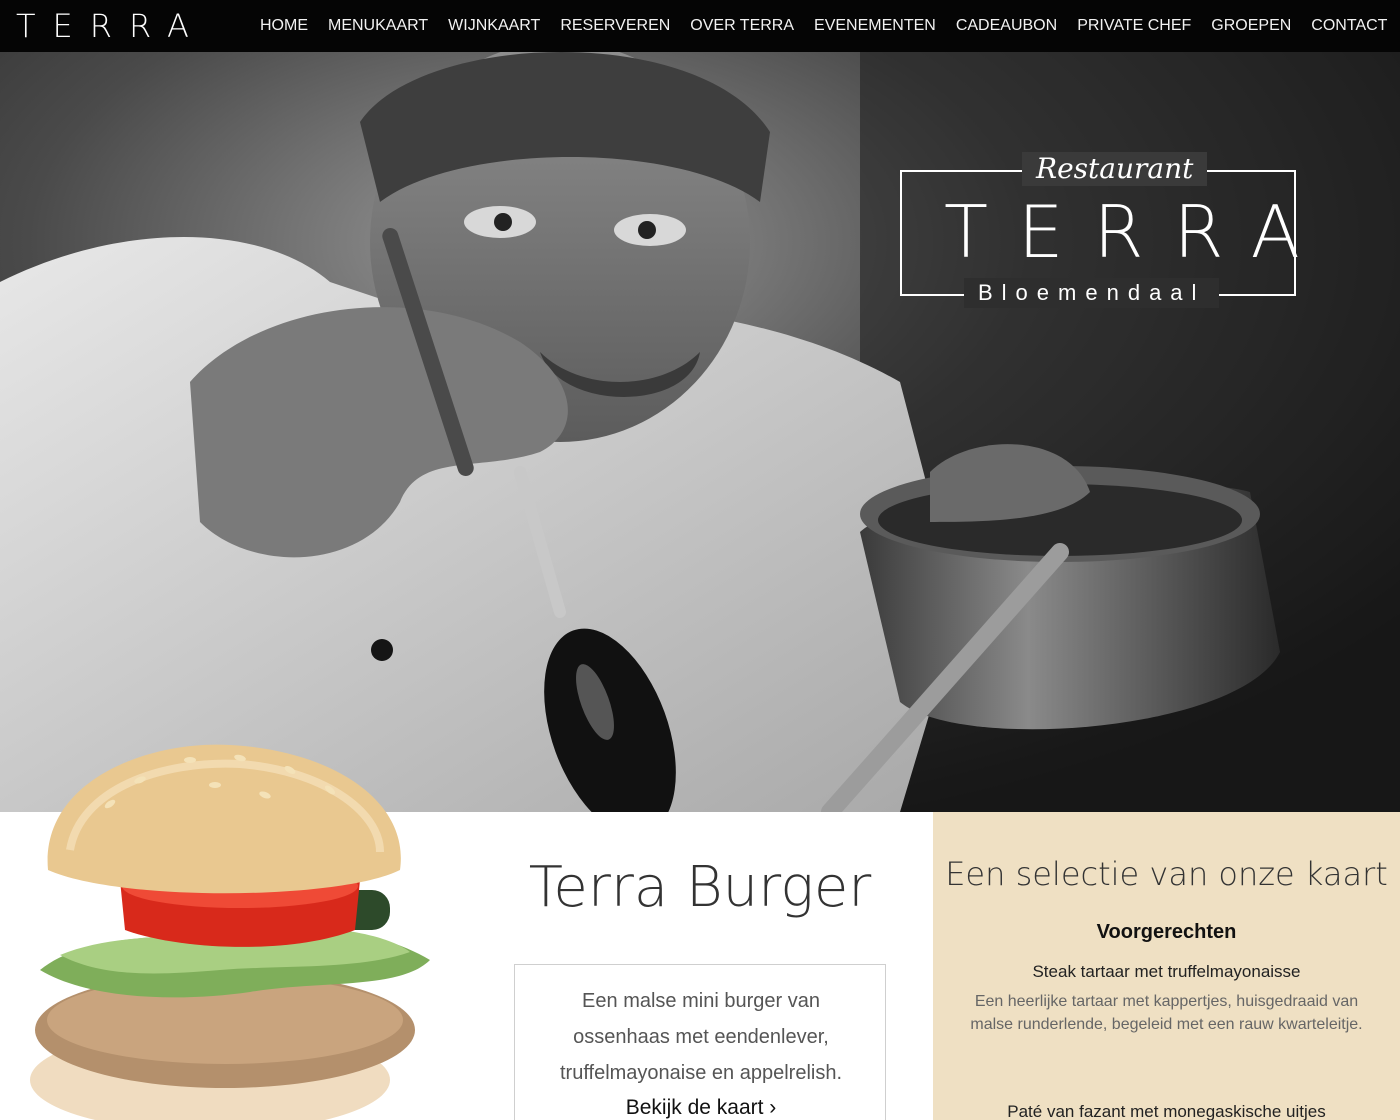 The height and width of the screenshot is (1120, 1400). What do you see at coordinates (284, 26) in the screenshot?
I see `nav-item-home: HOME` at bounding box center [284, 26].